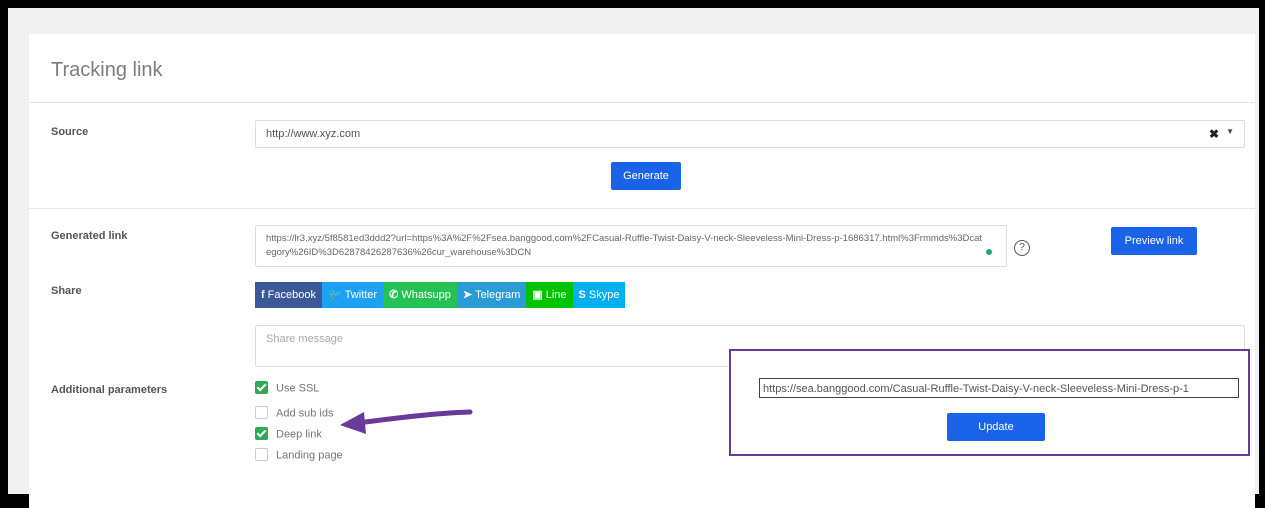  Describe the element at coordinates (1154, 241) in the screenshot. I see `preview-link-button: Preview link` at that location.